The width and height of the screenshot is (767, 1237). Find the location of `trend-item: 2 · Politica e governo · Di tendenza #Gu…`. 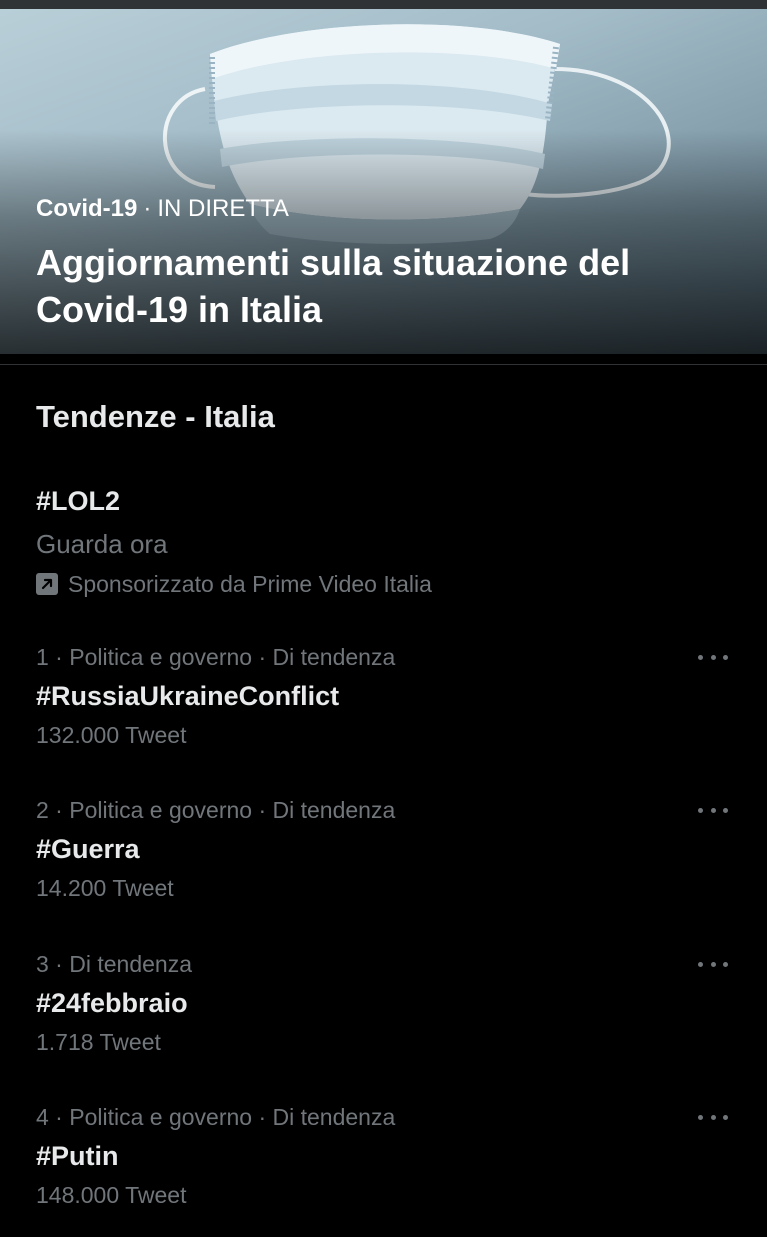

trend-item: 2 · Politica e governo · Di tendenza #Gu… is located at coordinates (386, 855).